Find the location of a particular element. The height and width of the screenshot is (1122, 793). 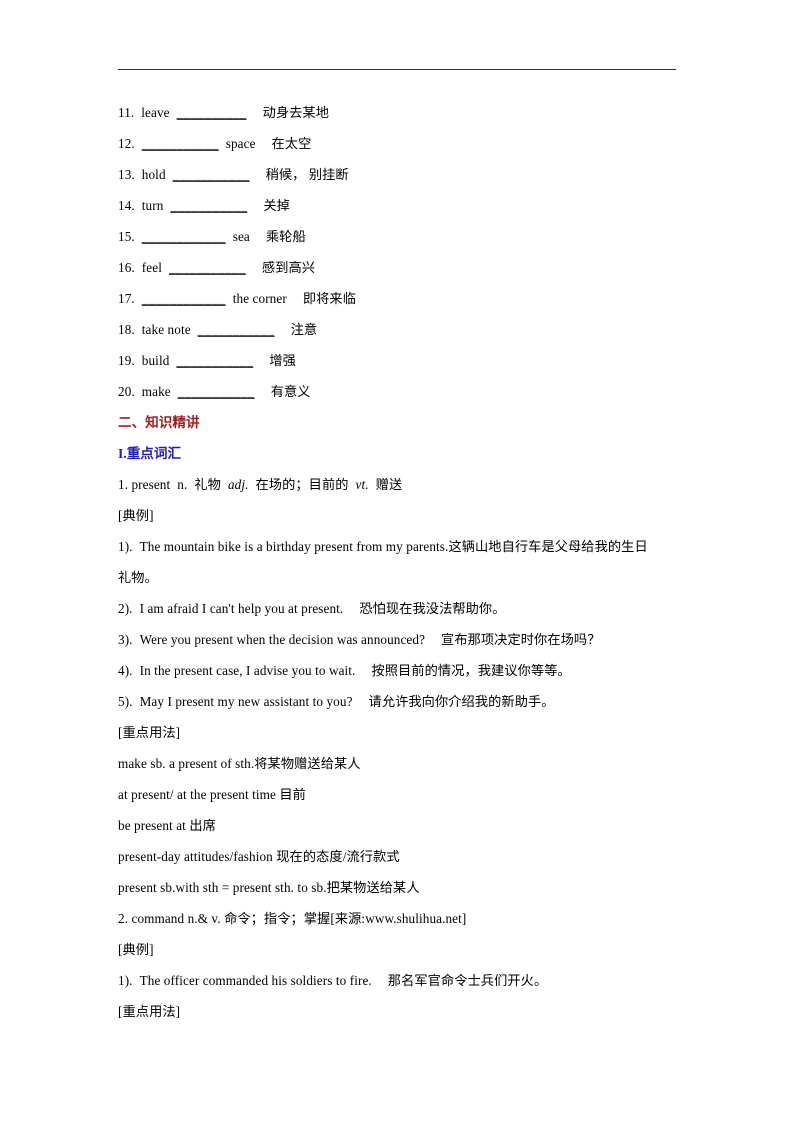

vocab-item: 17. ____________ the corner 即将来临 is located at coordinates (403, 298).